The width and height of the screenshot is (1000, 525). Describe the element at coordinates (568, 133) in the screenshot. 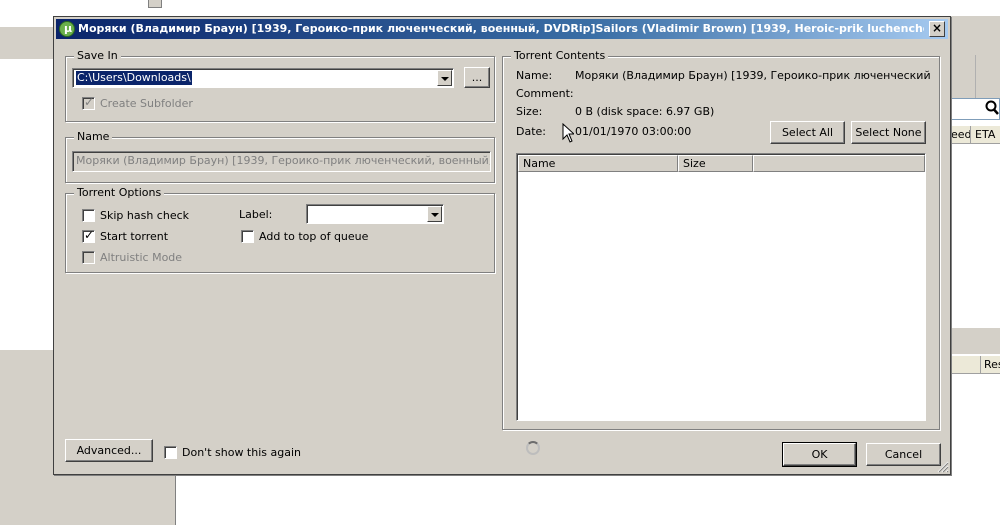

I see `mouse-cursor-icon` at that location.